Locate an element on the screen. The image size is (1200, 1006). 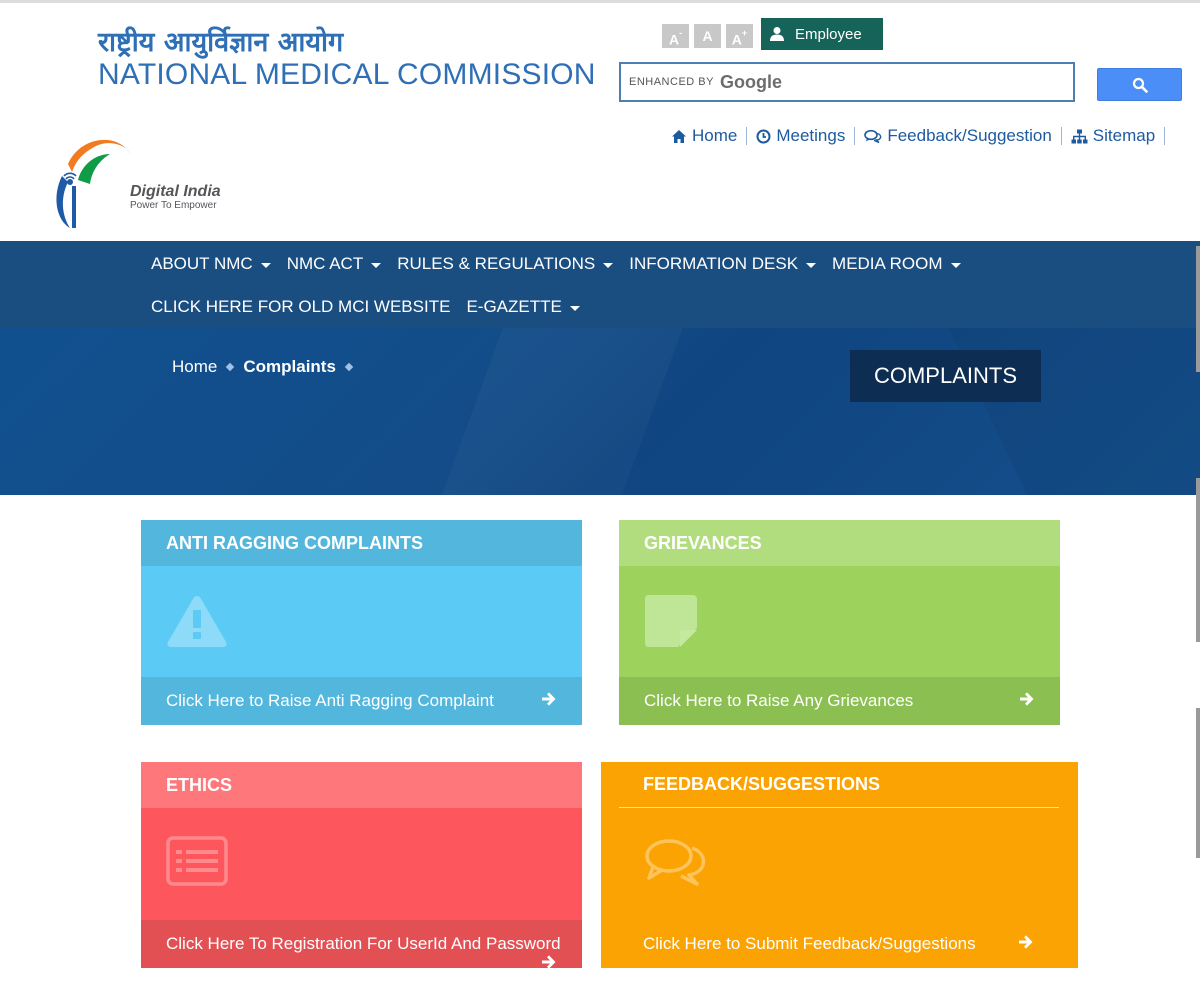
font-normal-button: A is located at coordinates (707, 36).